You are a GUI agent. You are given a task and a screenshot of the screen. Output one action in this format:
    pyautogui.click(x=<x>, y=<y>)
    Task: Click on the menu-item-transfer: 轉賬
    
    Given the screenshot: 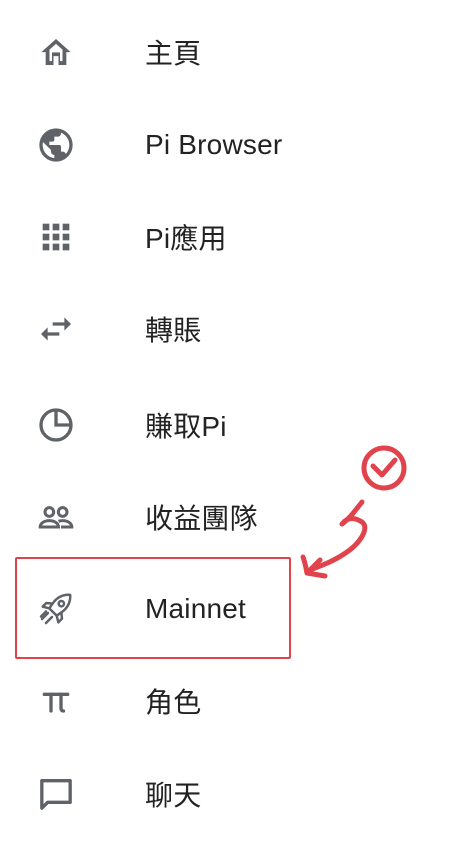 What is the action you would take?
    pyautogui.click(x=150, y=329)
    